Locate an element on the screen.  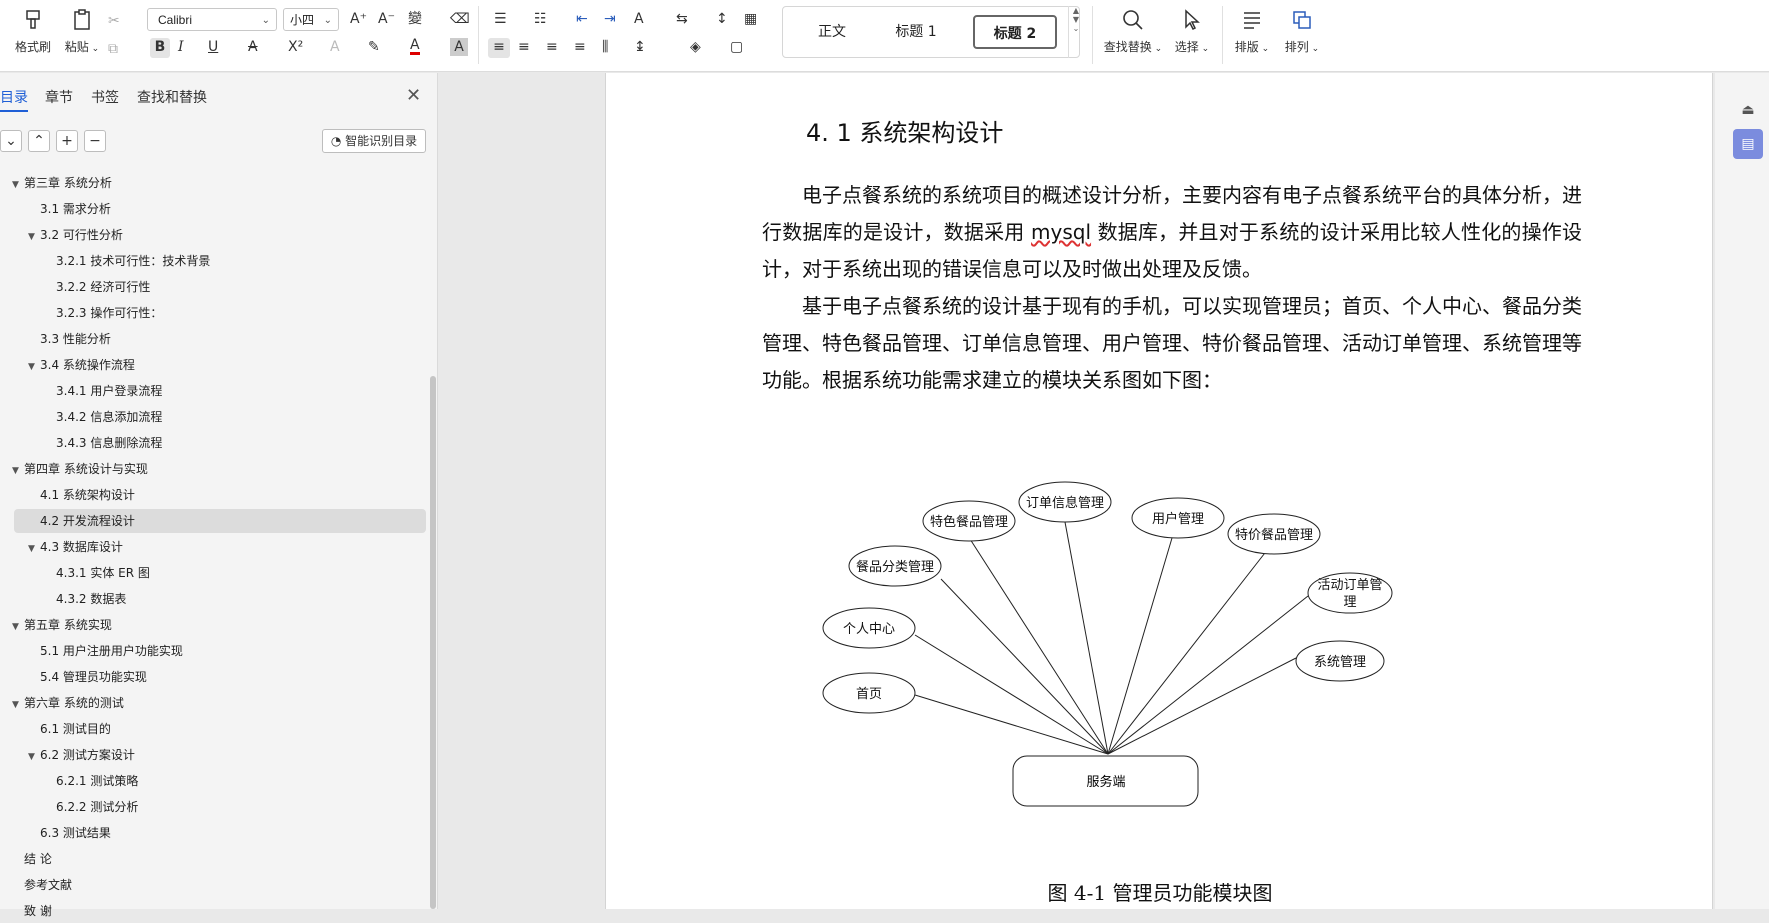
format-painter-button: 格式刷 is located at coordinates (33, 31).